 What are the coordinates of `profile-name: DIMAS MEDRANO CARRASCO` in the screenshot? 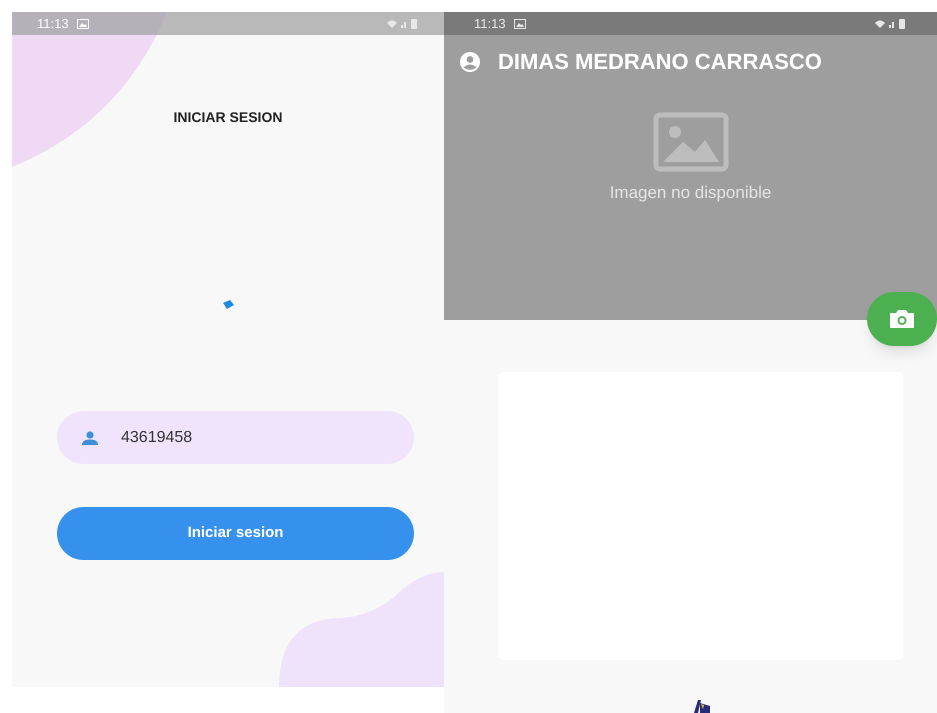 It's located at (660, 62).